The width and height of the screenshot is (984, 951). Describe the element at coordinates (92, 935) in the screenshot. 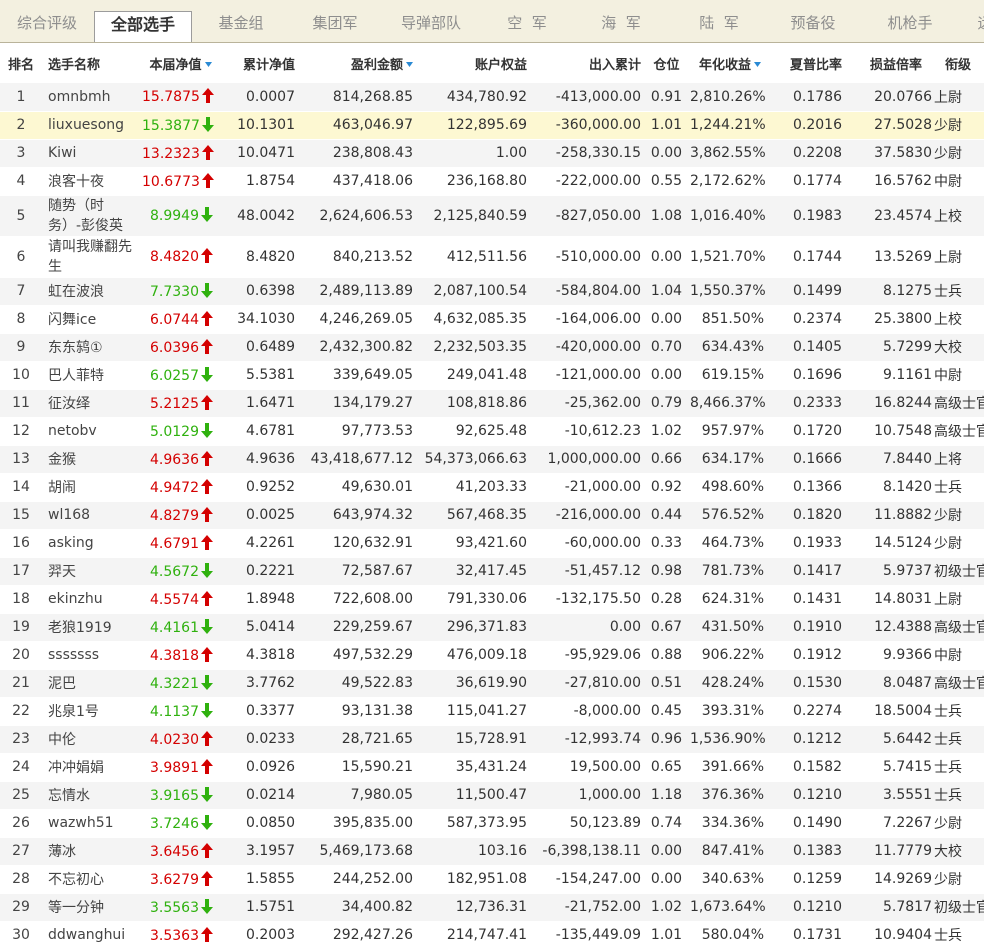

I see `cell-player-name: ddwanghui` at that location.